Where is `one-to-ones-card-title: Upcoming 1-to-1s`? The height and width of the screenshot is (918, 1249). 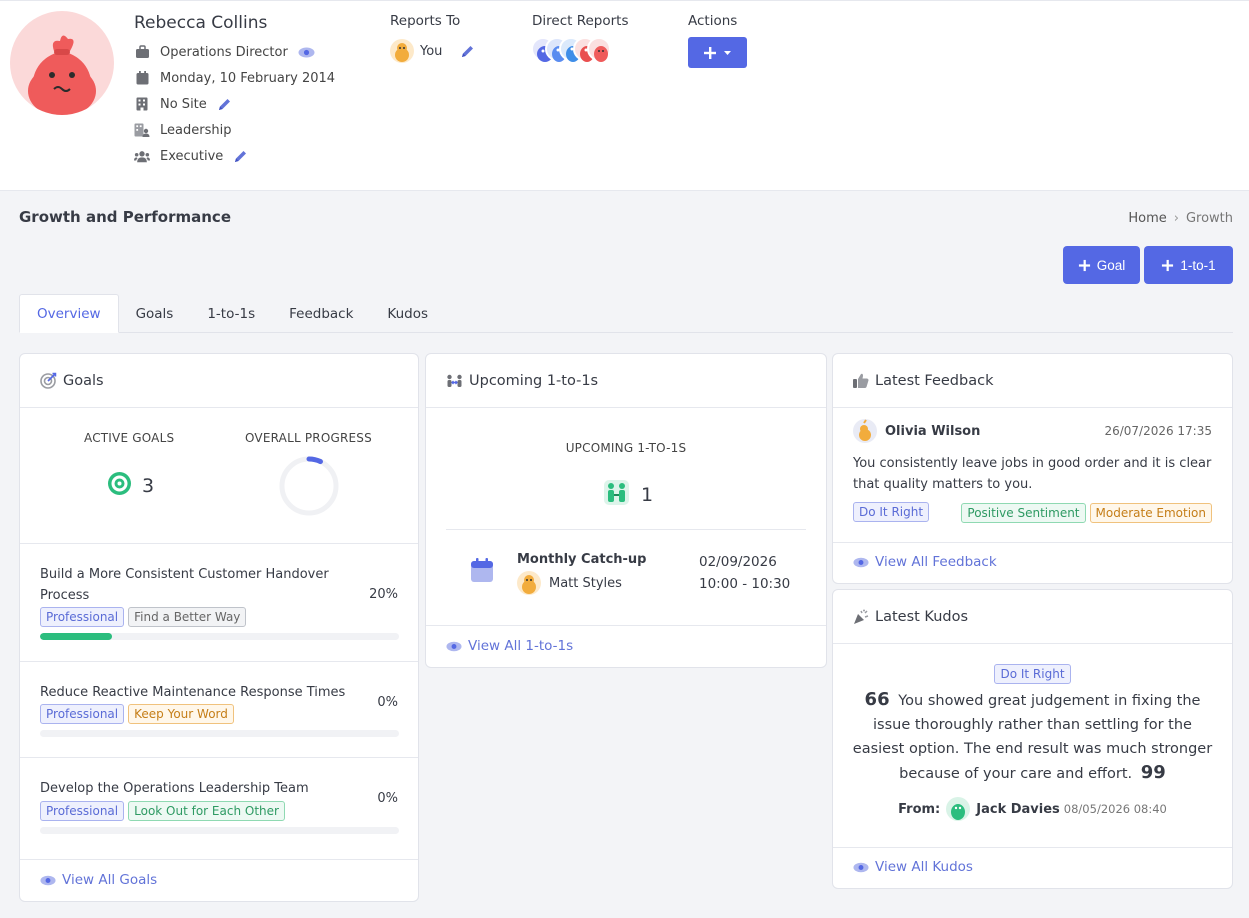
one-to-ones-card-title: Upcoming 1-to-1s is located at coordinates (534, 380).